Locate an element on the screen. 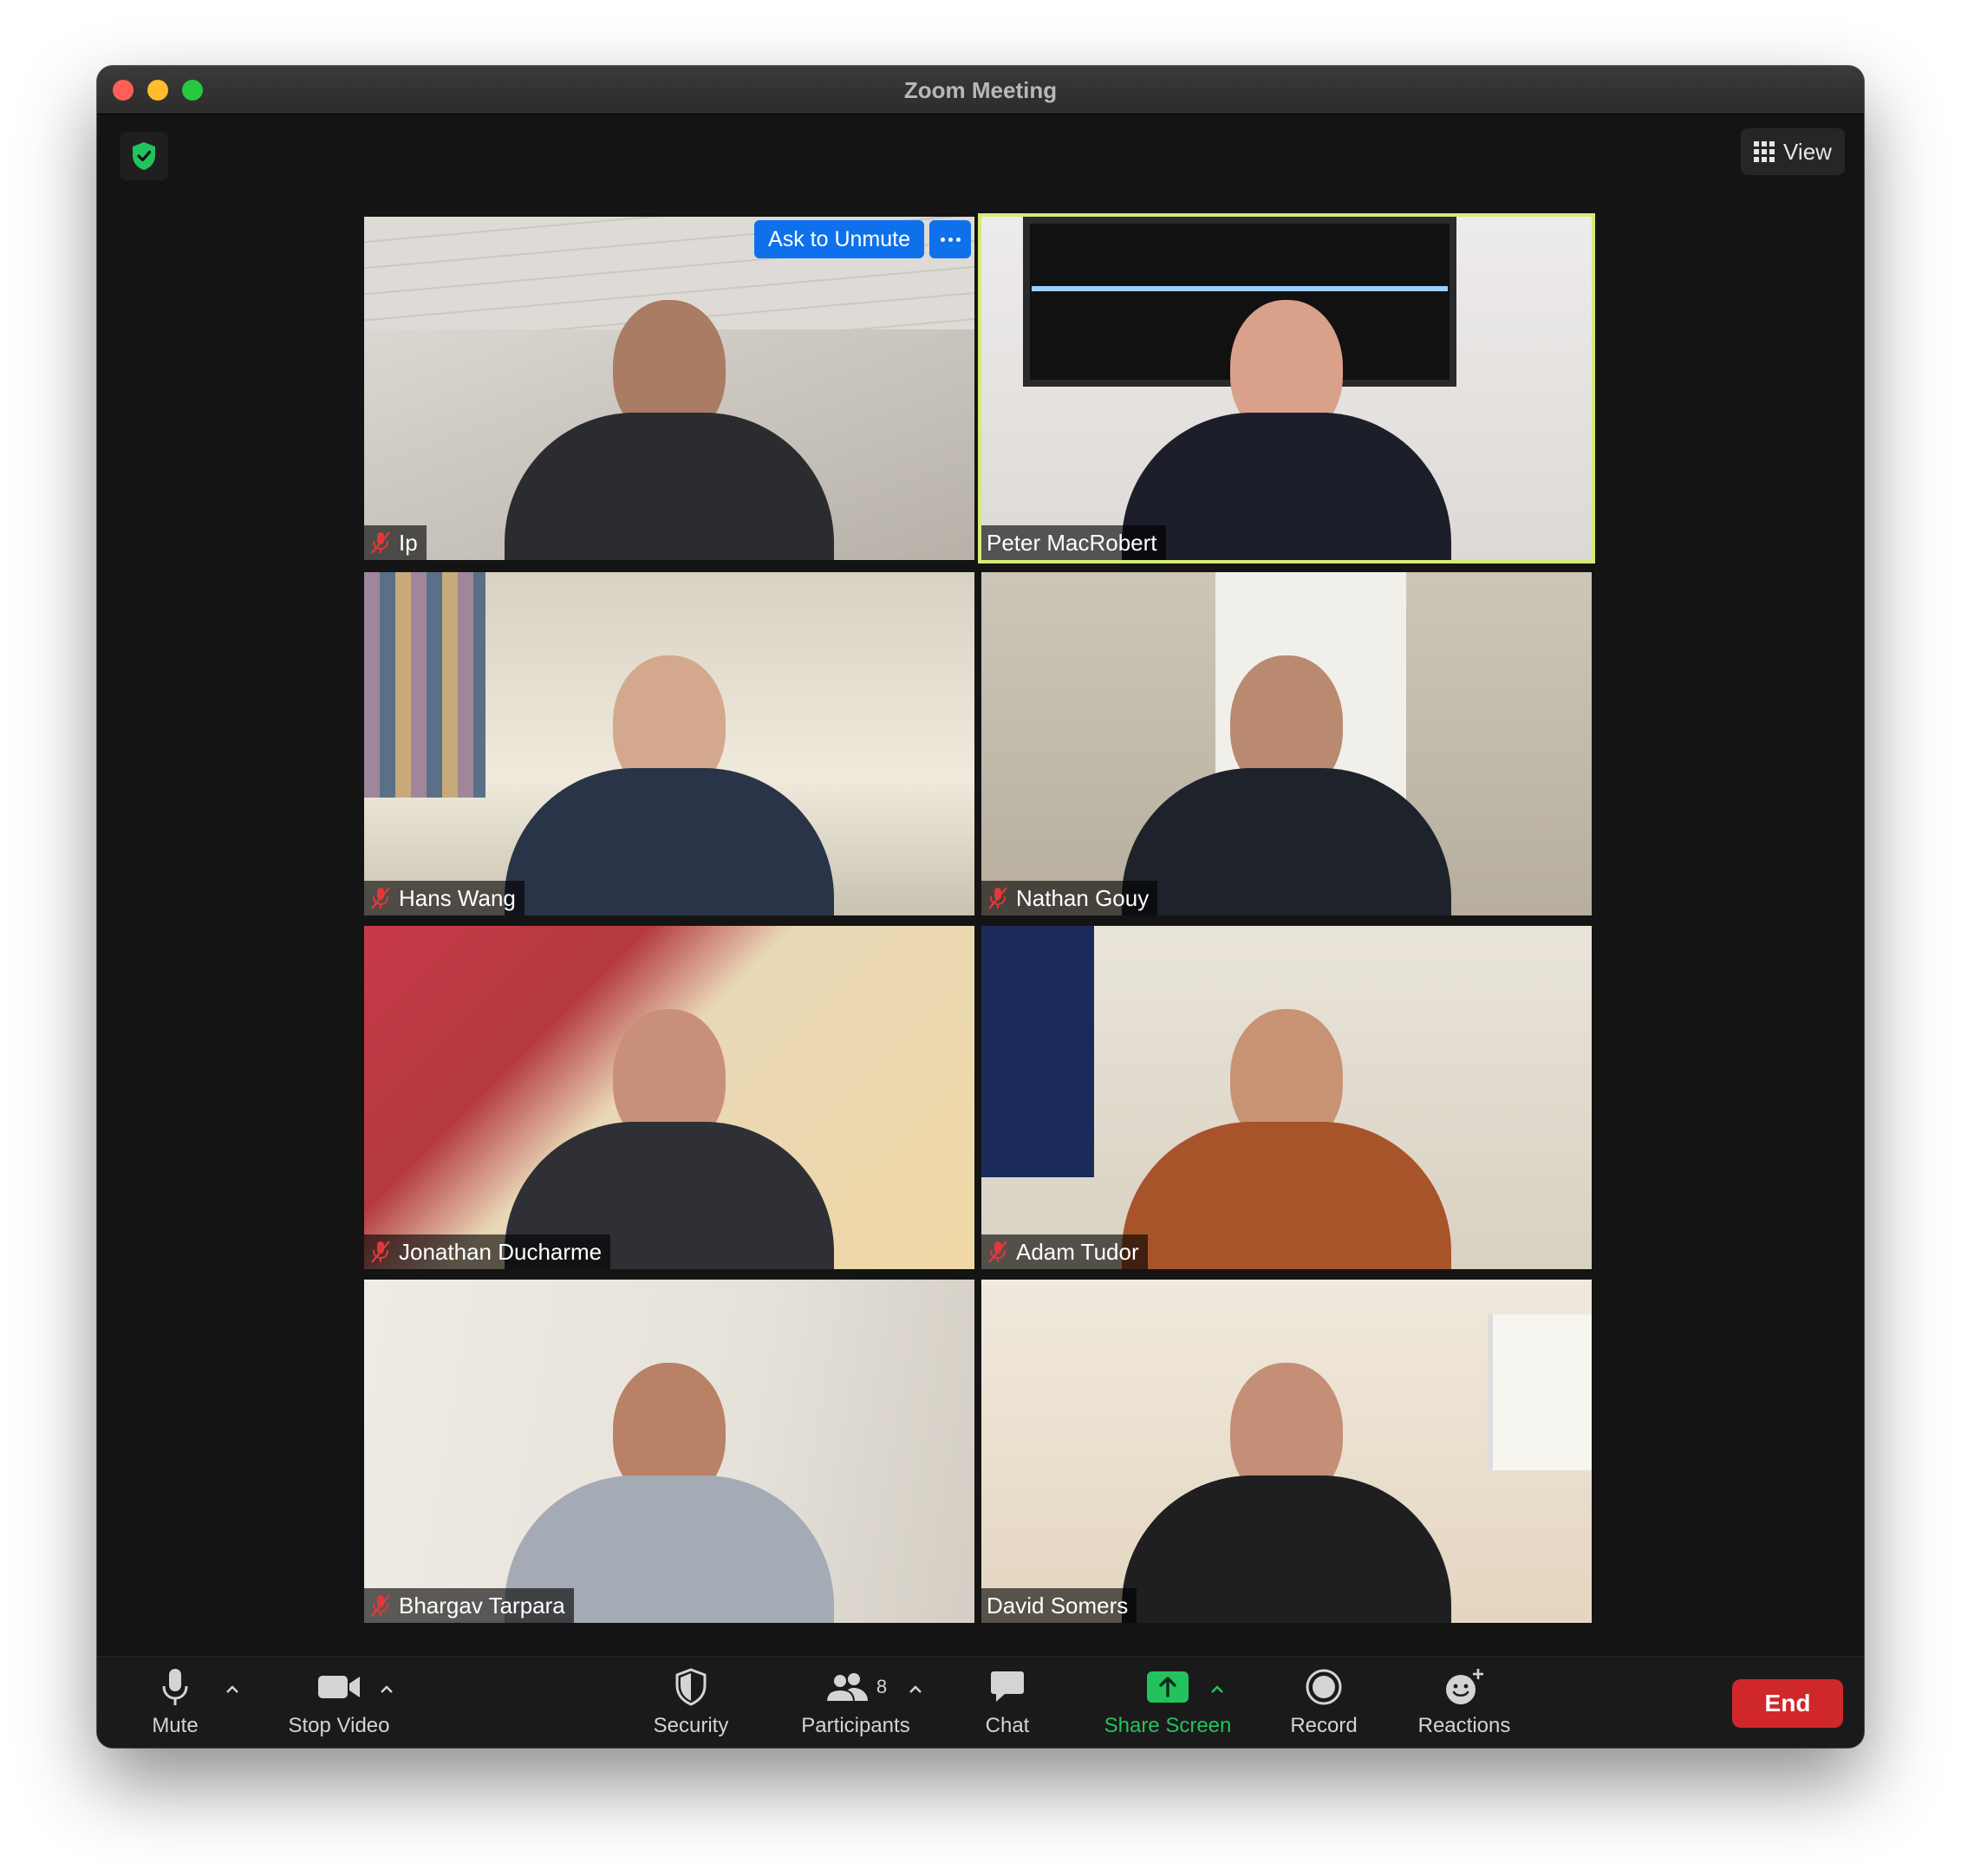 This screenshot has width=1961, height=1876. encryption-shield-button is located at coordinates (144, 156).